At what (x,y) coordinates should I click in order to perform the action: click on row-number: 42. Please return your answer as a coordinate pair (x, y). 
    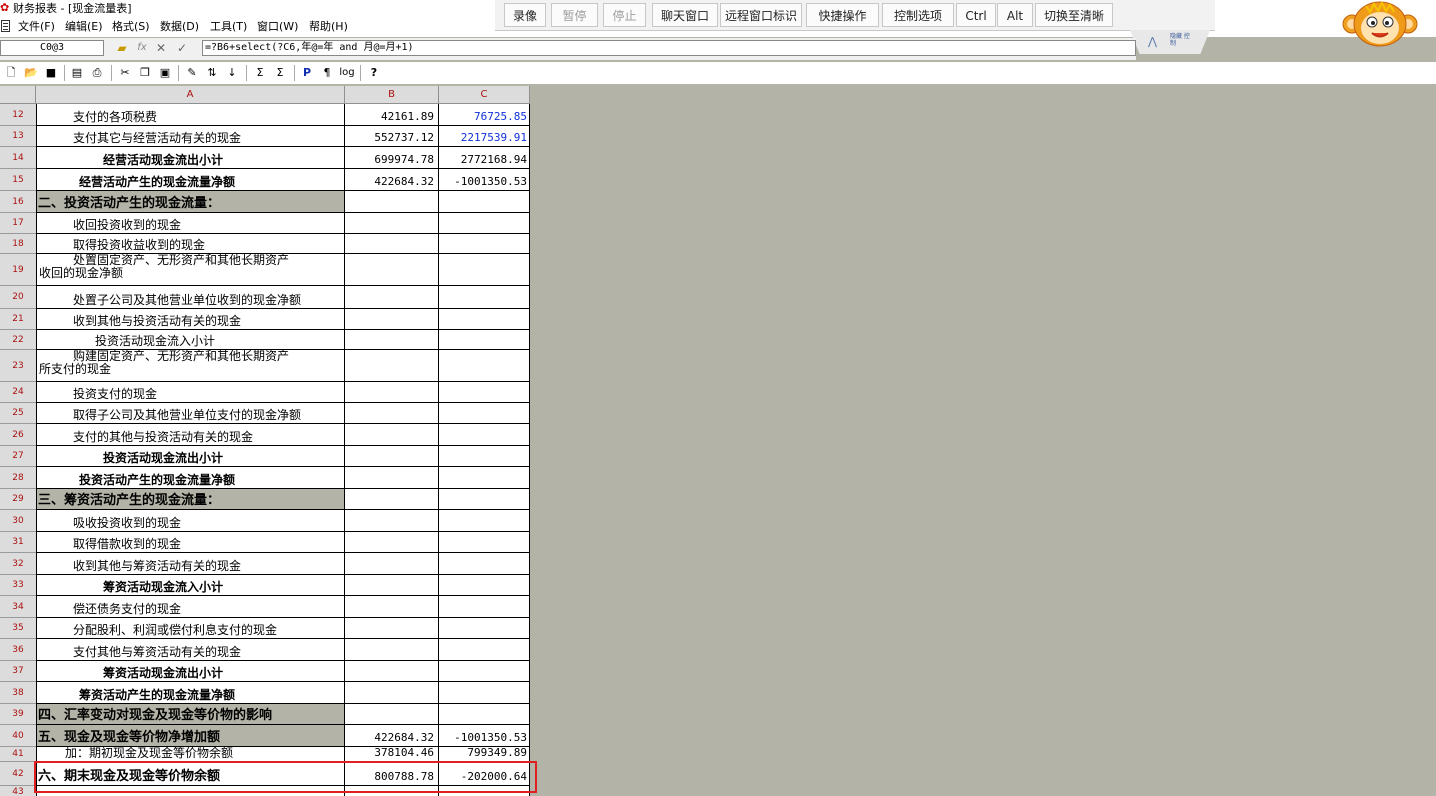
    Looking at the image, I should click on (18, 774).